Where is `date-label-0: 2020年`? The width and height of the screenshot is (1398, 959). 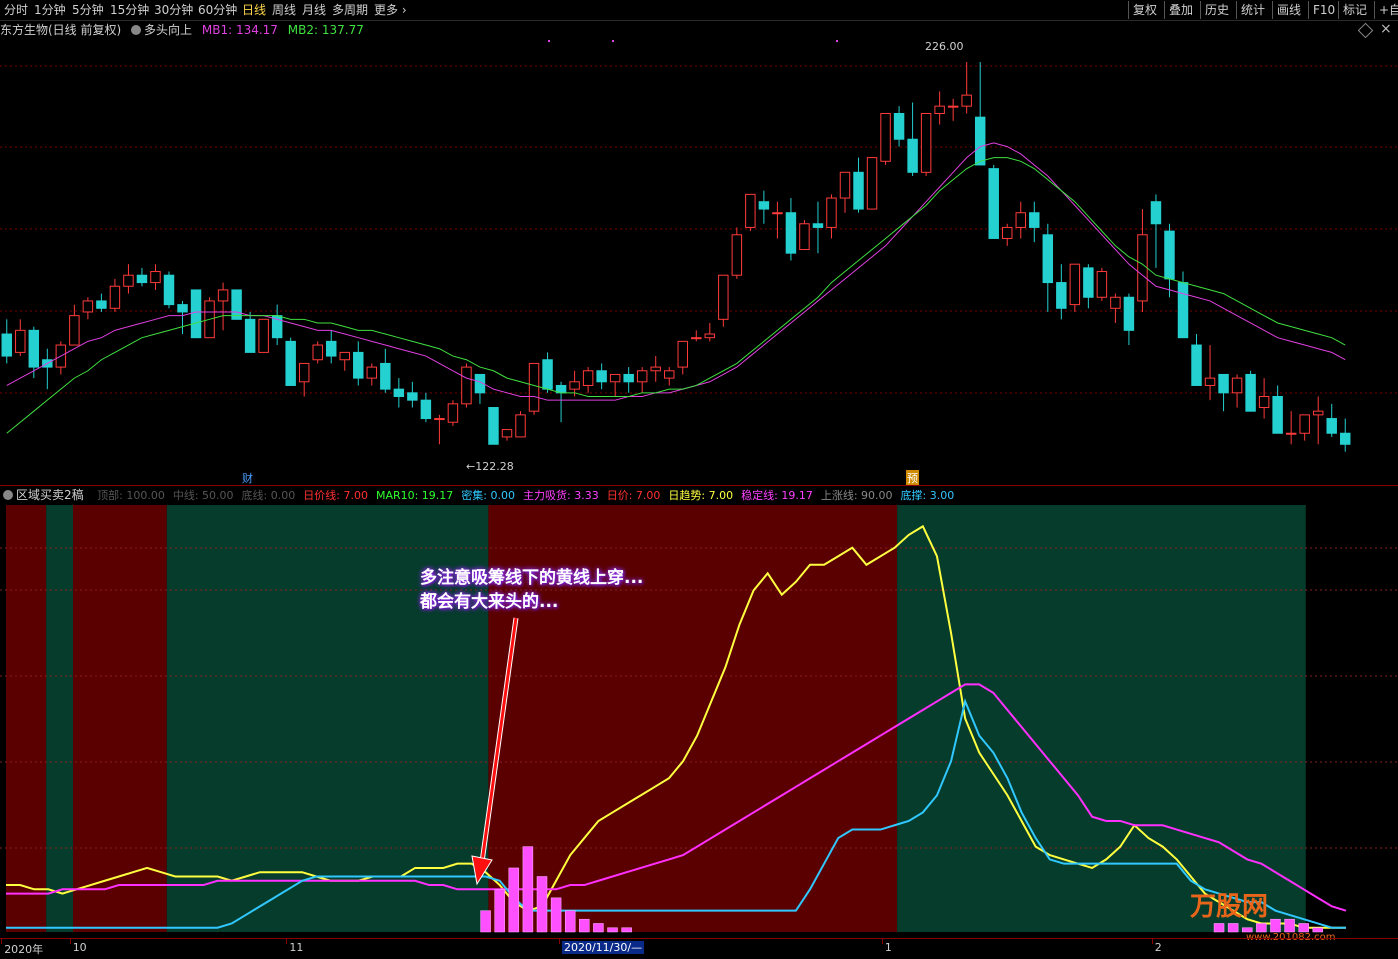 date-label-0: 2020年 is located at coordinates (24, 949).